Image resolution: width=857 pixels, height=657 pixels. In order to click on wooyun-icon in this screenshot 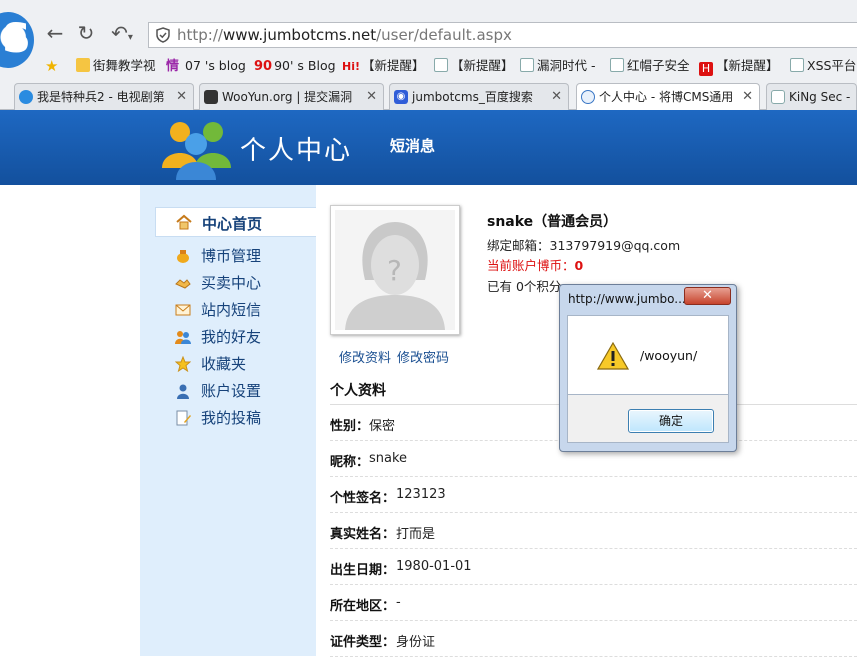, I will do `click(211, 97)`.